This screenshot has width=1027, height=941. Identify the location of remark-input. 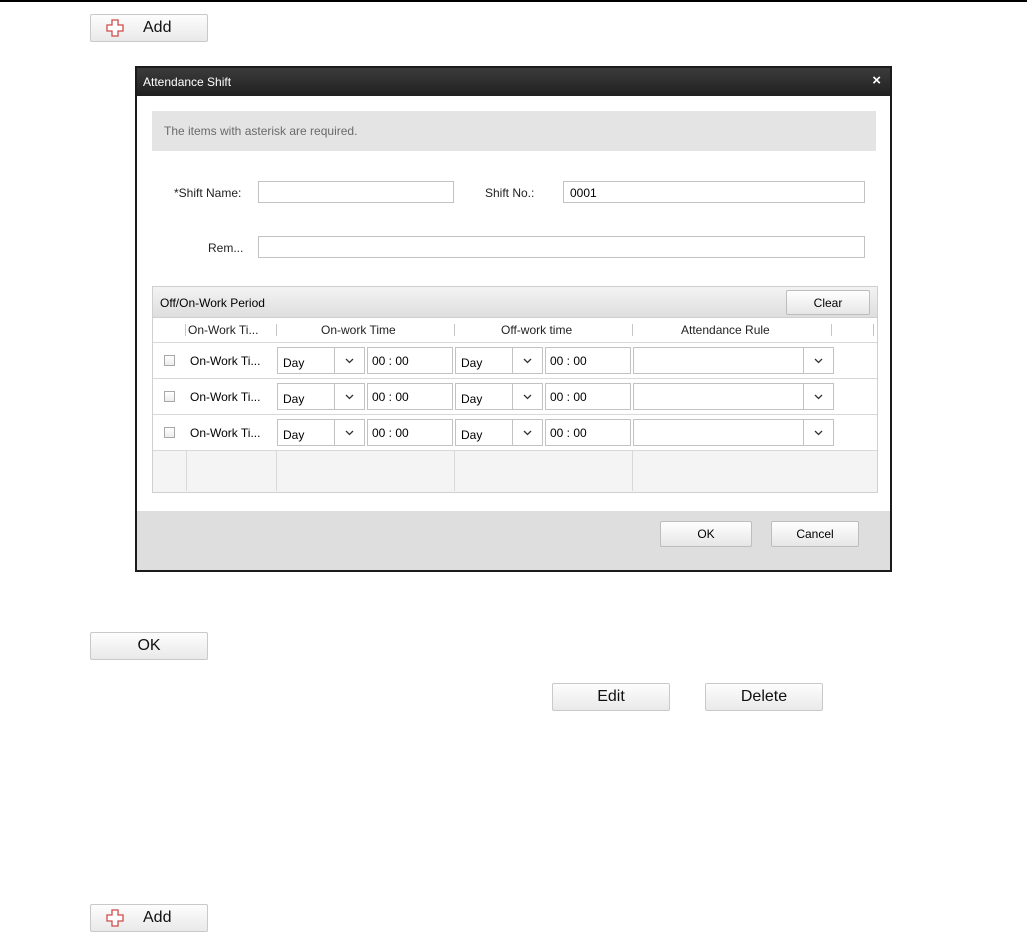
(561, 247).